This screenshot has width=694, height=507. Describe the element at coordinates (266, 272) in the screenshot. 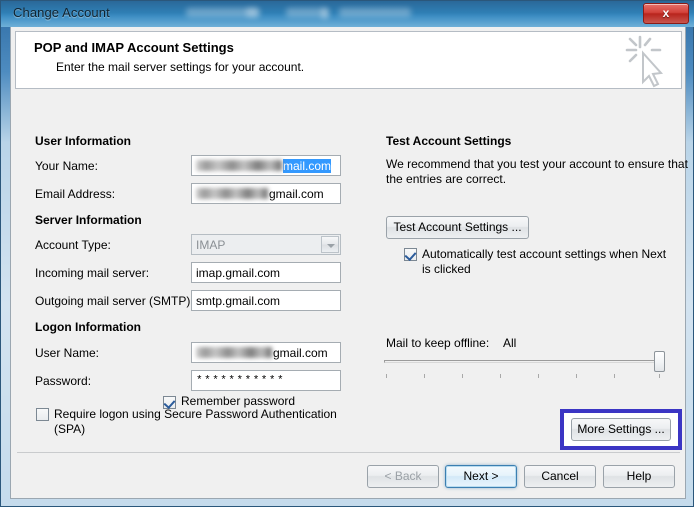

I see `incoming-mail-server-input: imap.gmail.com` at that location.